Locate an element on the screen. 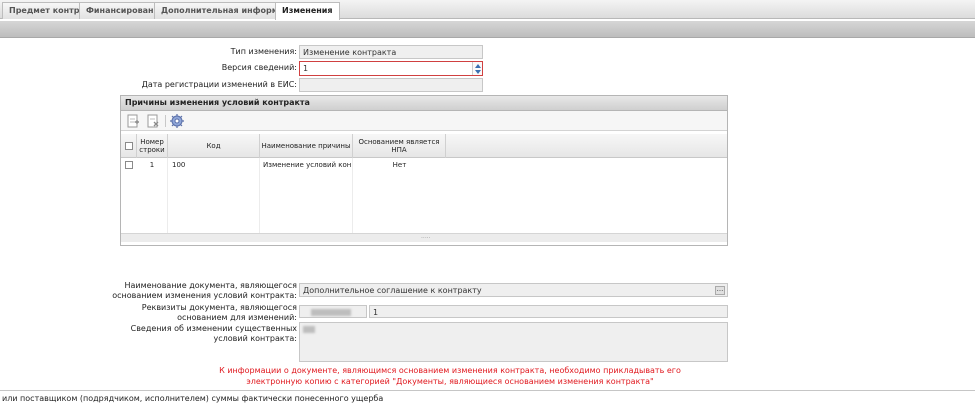 This screenshot has height=407, width=975. add-row-icon is located at coordinates (133, 121).